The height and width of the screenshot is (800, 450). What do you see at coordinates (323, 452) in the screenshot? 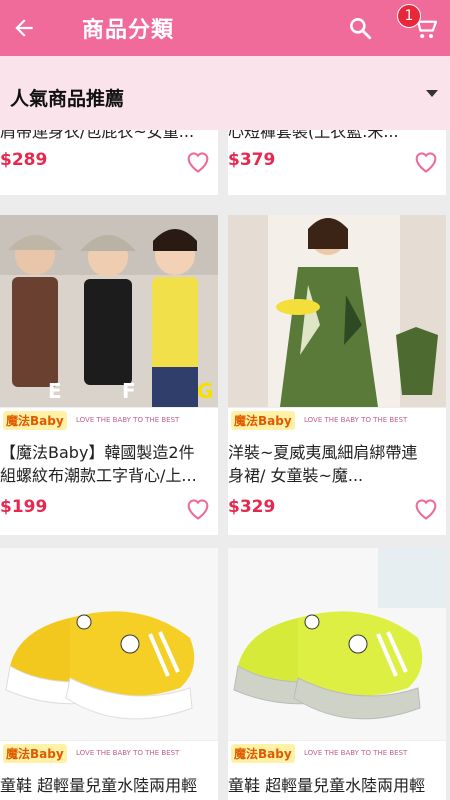
I see `product-name: 洋裝~夏威夷風細肩綁帶連` at bounding box center [323, 452].